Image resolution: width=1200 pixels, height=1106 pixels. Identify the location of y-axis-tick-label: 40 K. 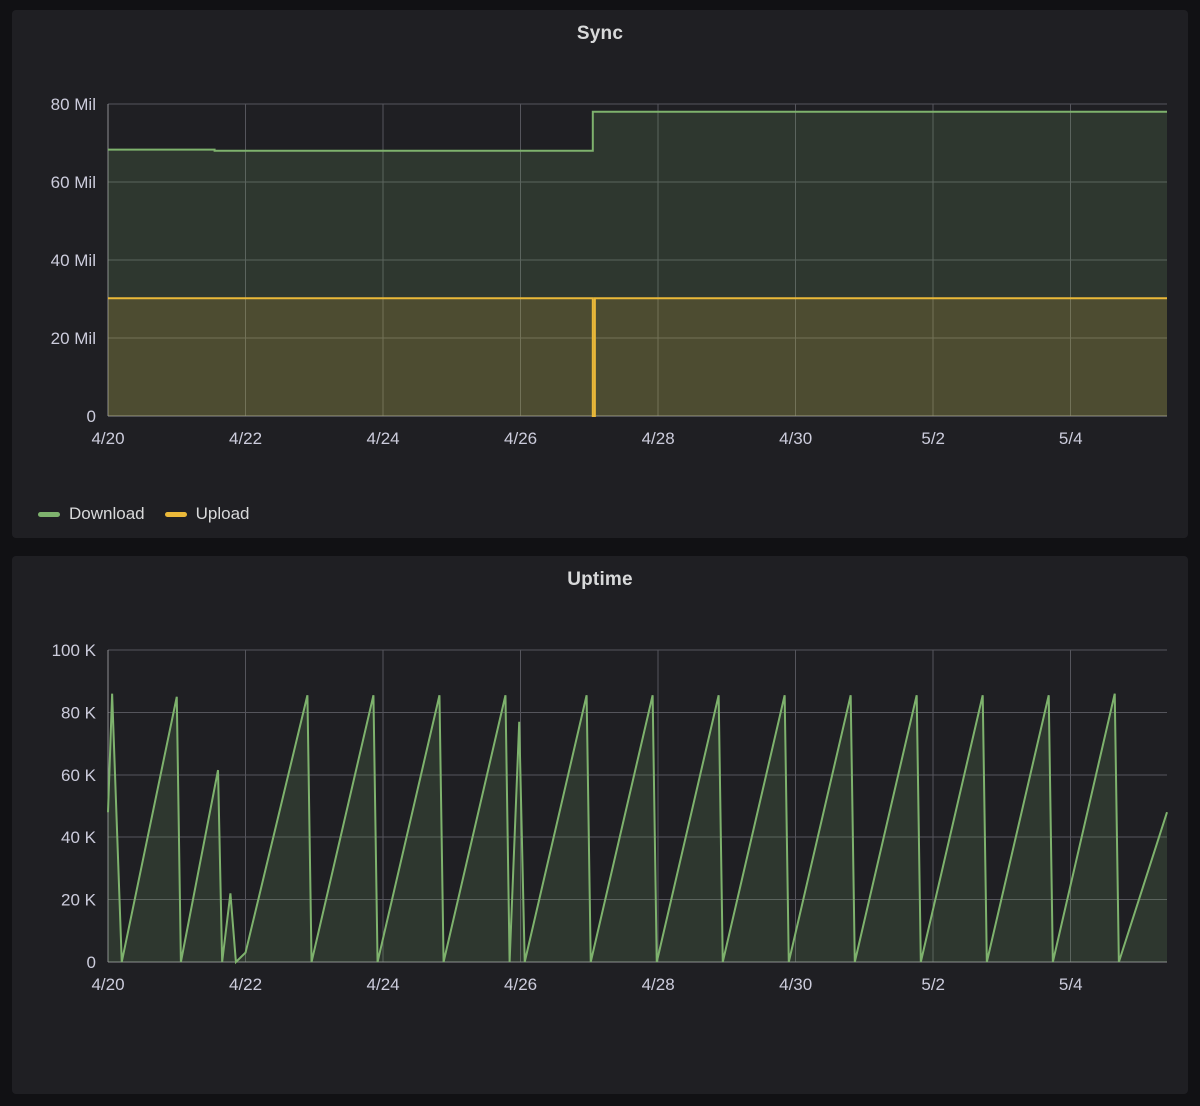
(79, 837).